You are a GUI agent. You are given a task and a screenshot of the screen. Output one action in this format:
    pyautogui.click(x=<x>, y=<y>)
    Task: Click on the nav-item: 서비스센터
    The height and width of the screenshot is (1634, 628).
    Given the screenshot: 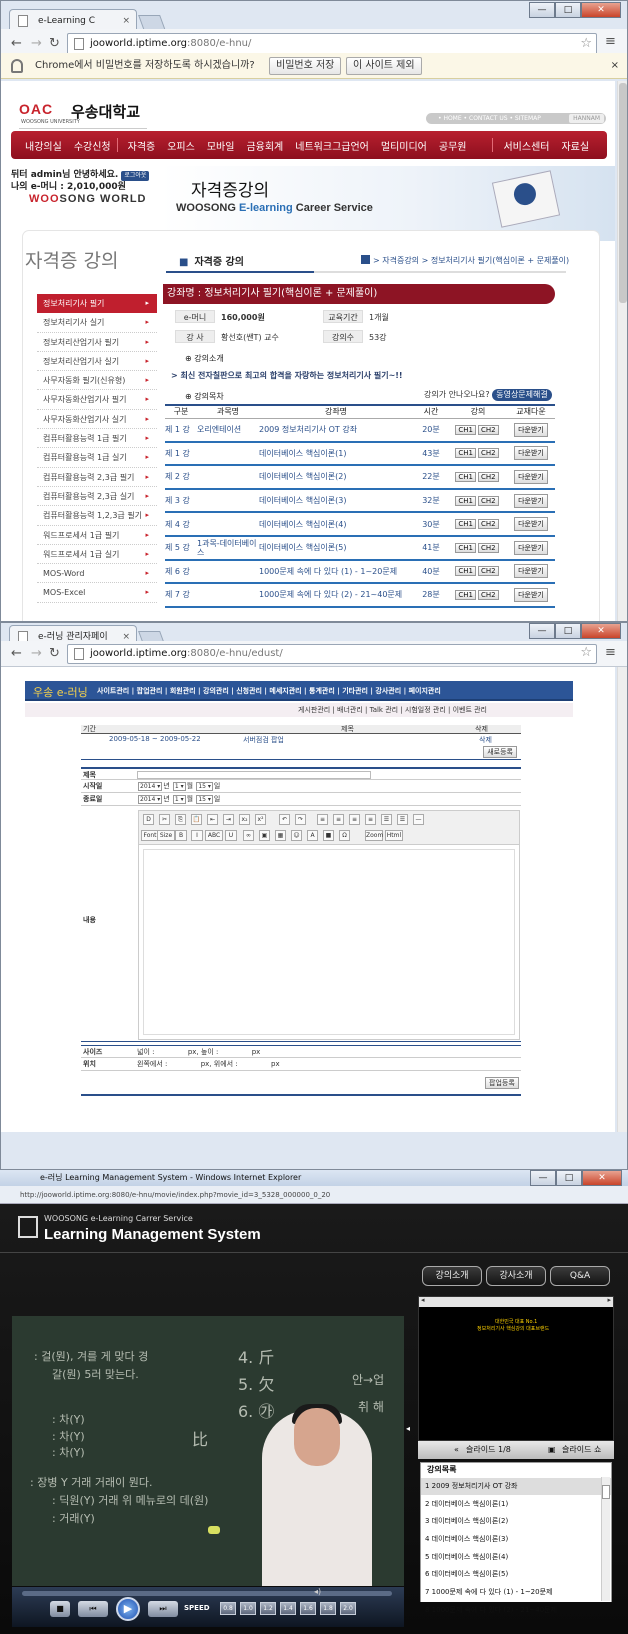 What is the action you would take?
    pyautogui.click(x=524, y=145)
    